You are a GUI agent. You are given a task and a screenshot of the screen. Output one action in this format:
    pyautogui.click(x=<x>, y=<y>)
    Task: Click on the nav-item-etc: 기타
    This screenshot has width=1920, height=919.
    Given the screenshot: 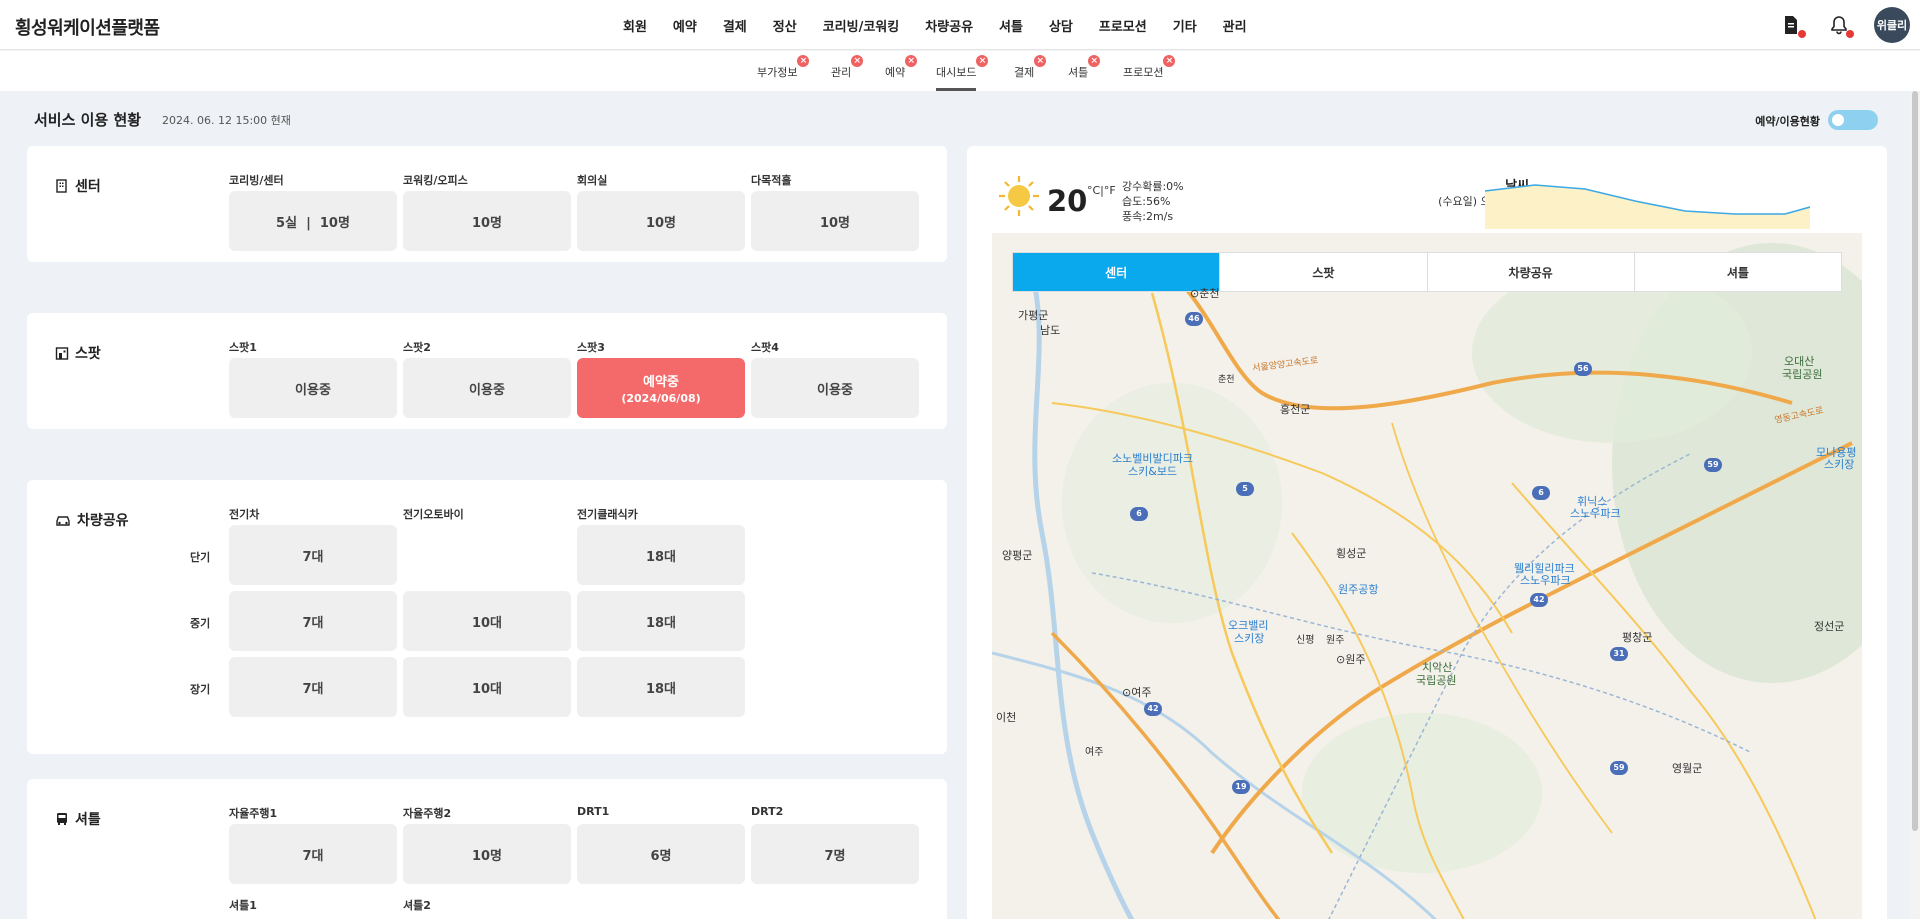 What is the action you would take?
    pyautogui.click(x=1185, y=25)
    